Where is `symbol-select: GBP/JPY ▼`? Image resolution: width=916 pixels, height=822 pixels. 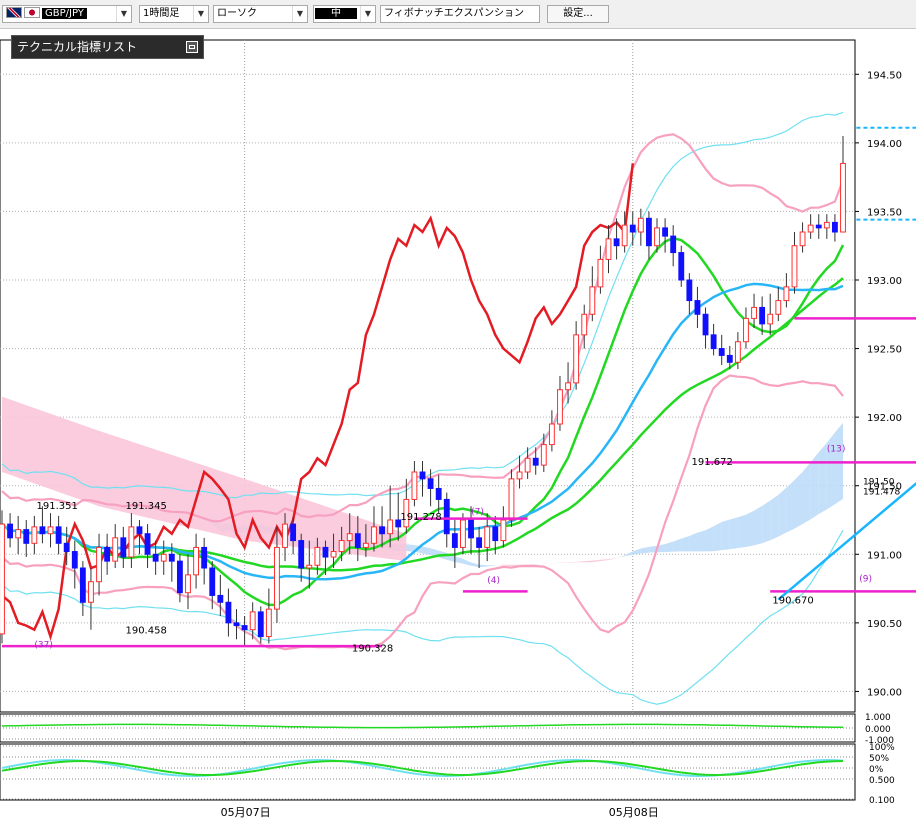
symbol-select: GBP/JPY ▼ is located at coordinates (67, 14).